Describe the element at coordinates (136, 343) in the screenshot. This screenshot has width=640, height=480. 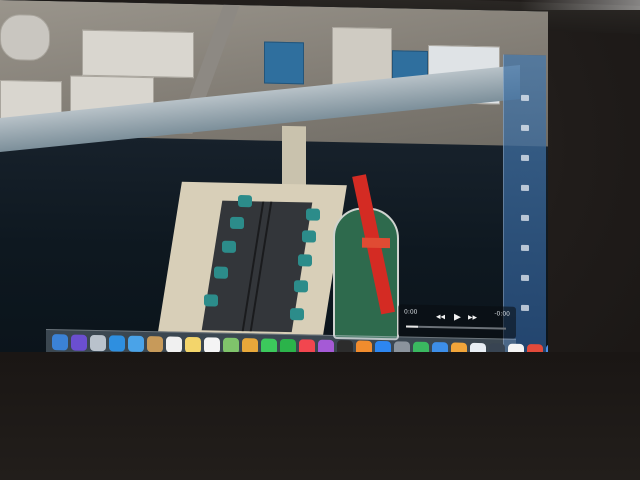
I see `mail-icon` at that location.